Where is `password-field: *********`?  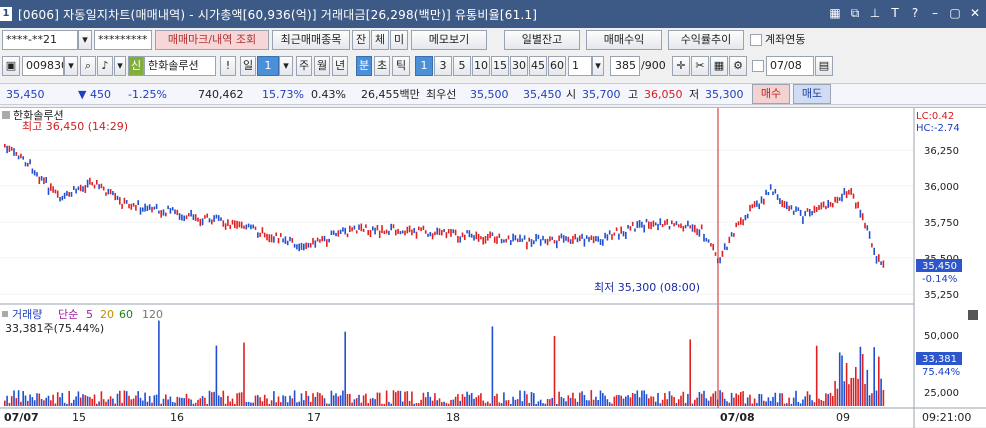 password-field: ********* is located at coordinates (123, 40).